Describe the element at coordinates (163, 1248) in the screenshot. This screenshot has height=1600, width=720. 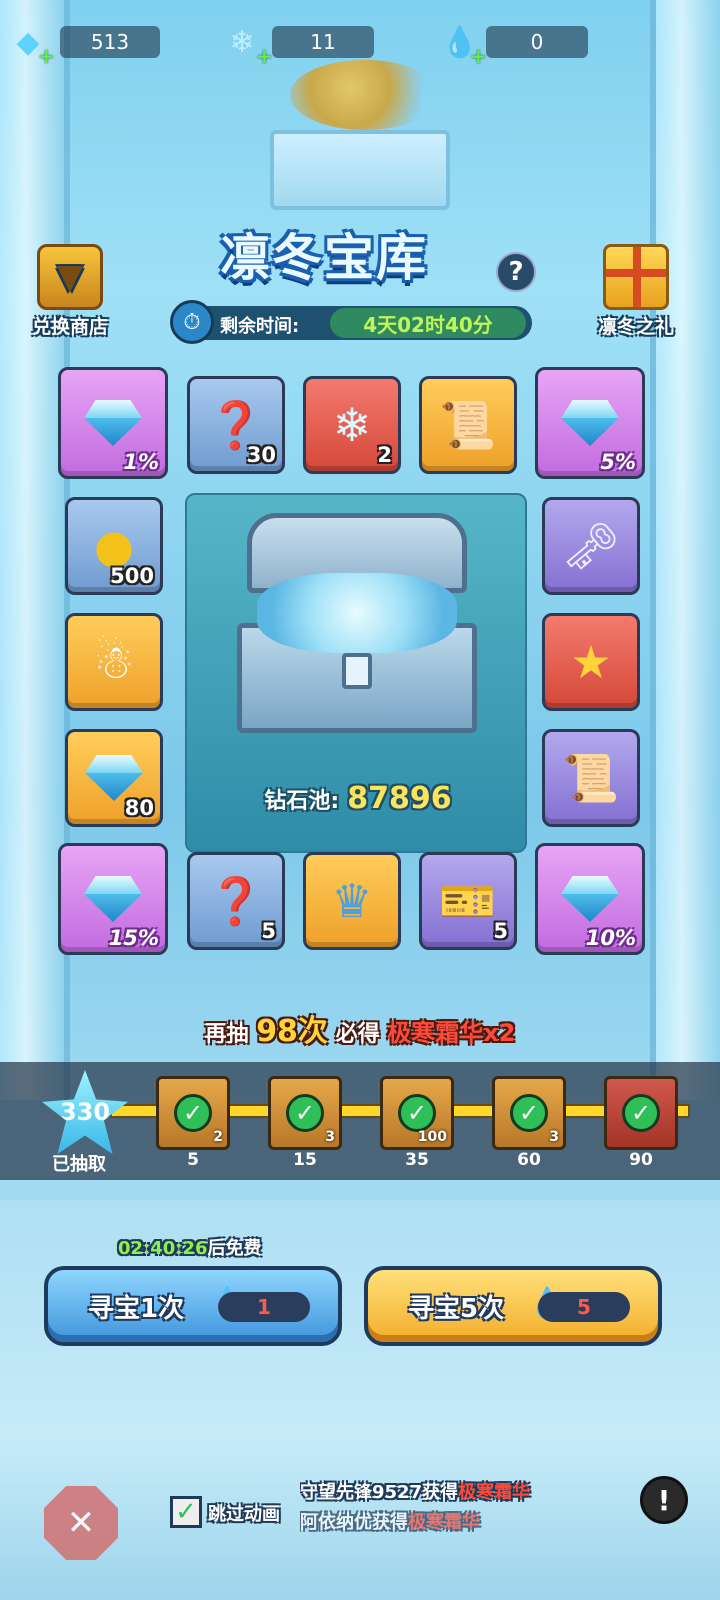
I see `free-draw-time: 02:40:26` at that location.